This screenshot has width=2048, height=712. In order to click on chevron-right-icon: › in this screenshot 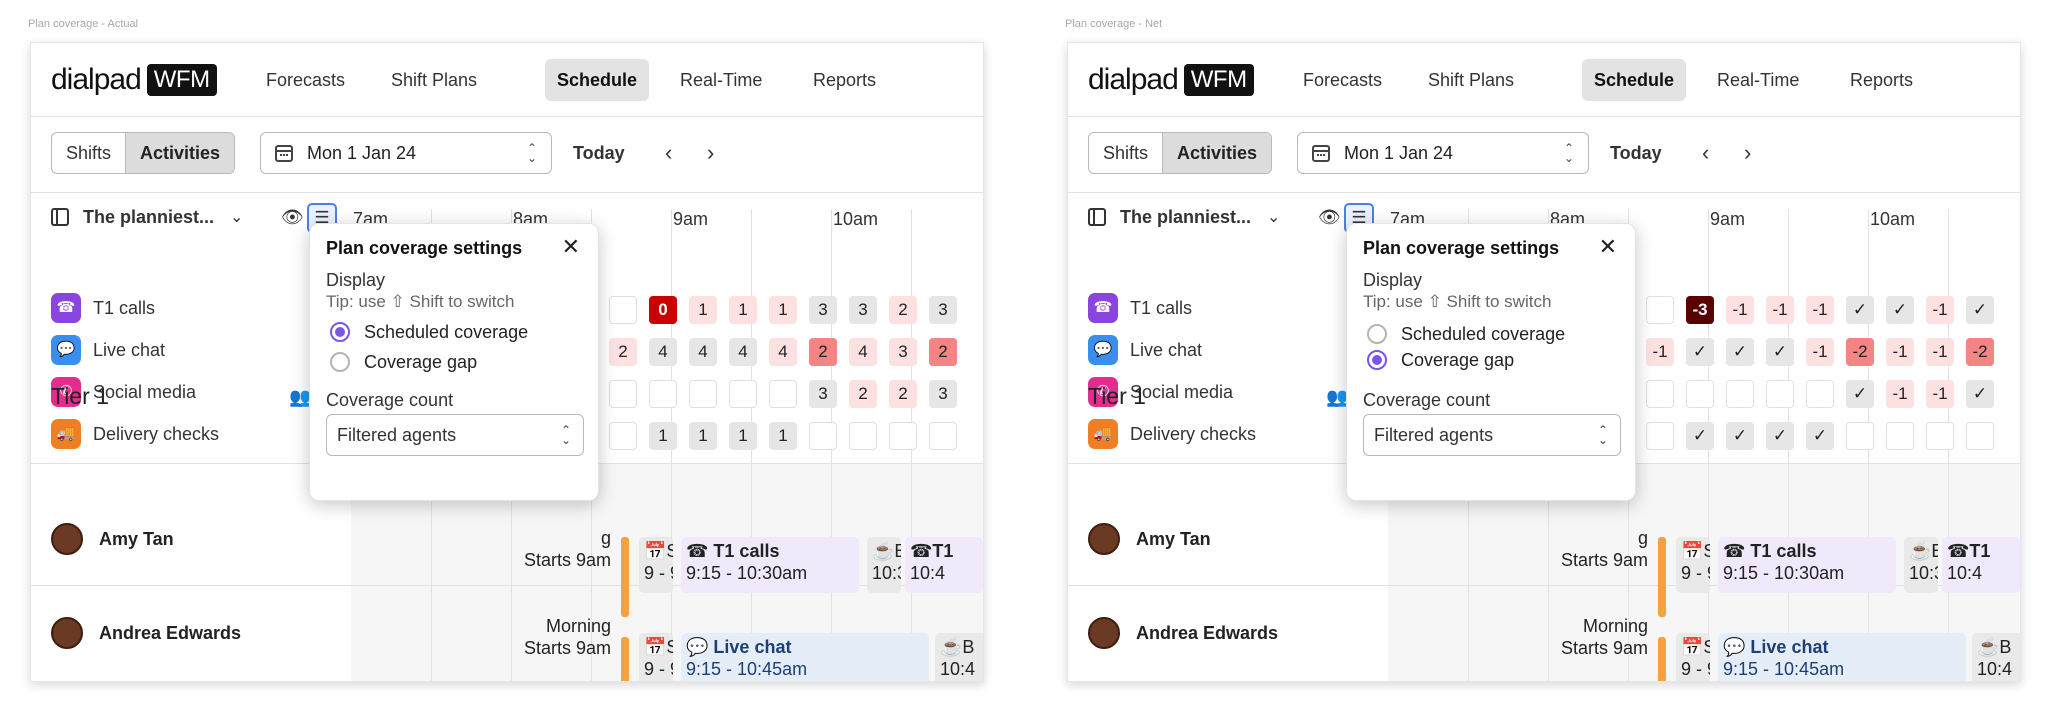, I will do `click(710, 153)`.